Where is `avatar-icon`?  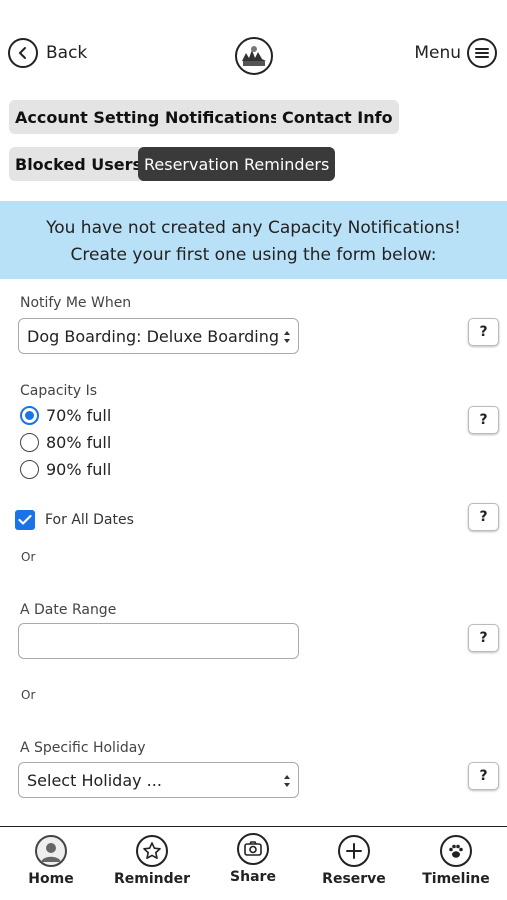 avatar-icon is located at coordinates (51, 851).